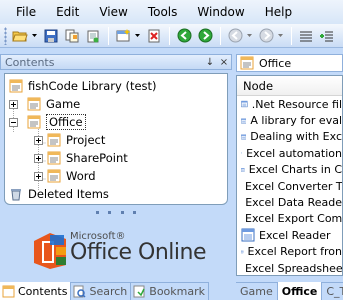  Describe the element at coordinates (294, 219) in the screenshot. I see `list-item-label: Excel Export Com` at that location.